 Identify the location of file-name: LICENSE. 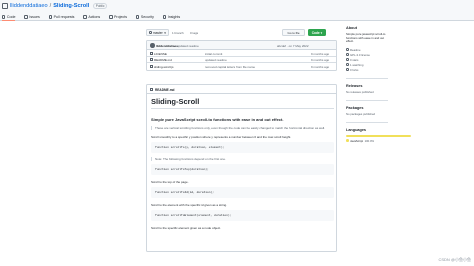
(160, 54).